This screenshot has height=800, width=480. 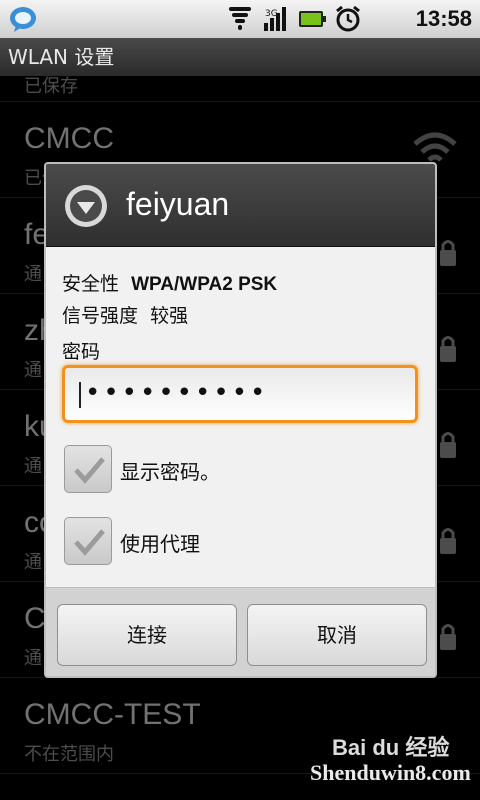 I want to click on status-bar: 3G 13:58, so click(x=240, y=19).